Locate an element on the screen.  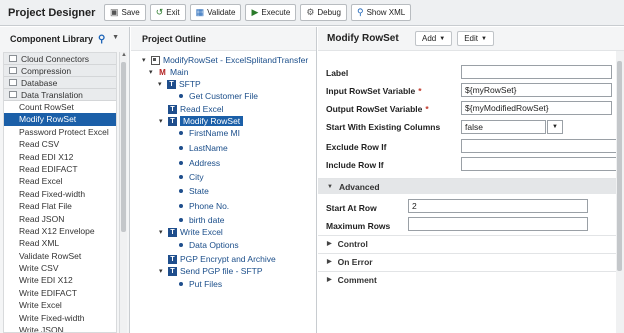
validate-button: ▦ Validate is located at coordinates (215, 12).